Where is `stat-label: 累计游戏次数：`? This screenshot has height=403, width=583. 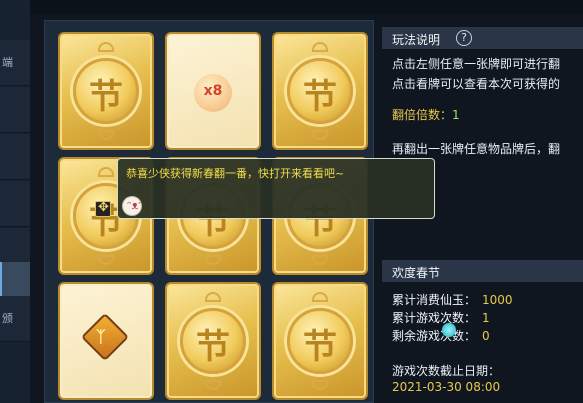
stat-label: 累计游戏次数： is located at coordinates (434, 318).